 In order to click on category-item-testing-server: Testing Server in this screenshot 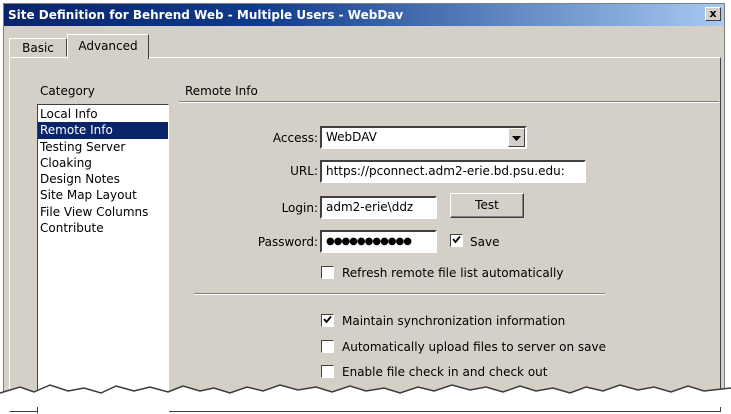, I will do `click(103, 147)`.